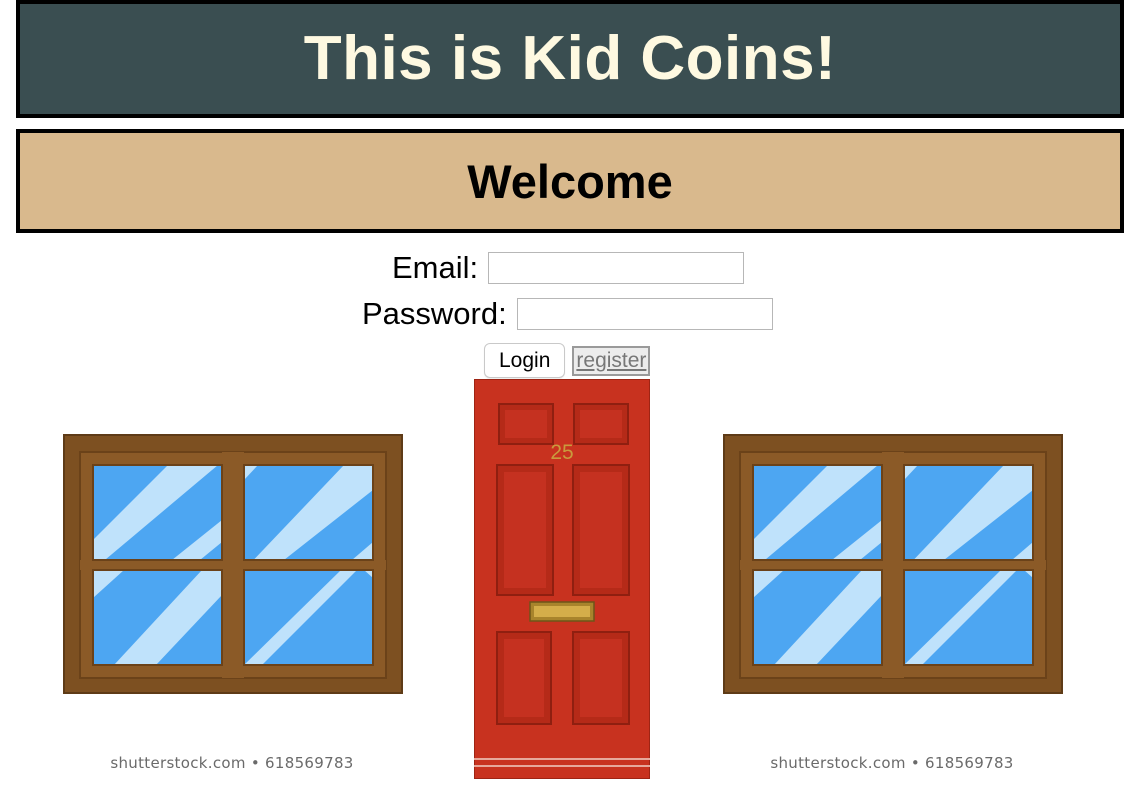 This screenshot has height=786, width=1138. I want to click on password-label: Password:, so click(434, 313).